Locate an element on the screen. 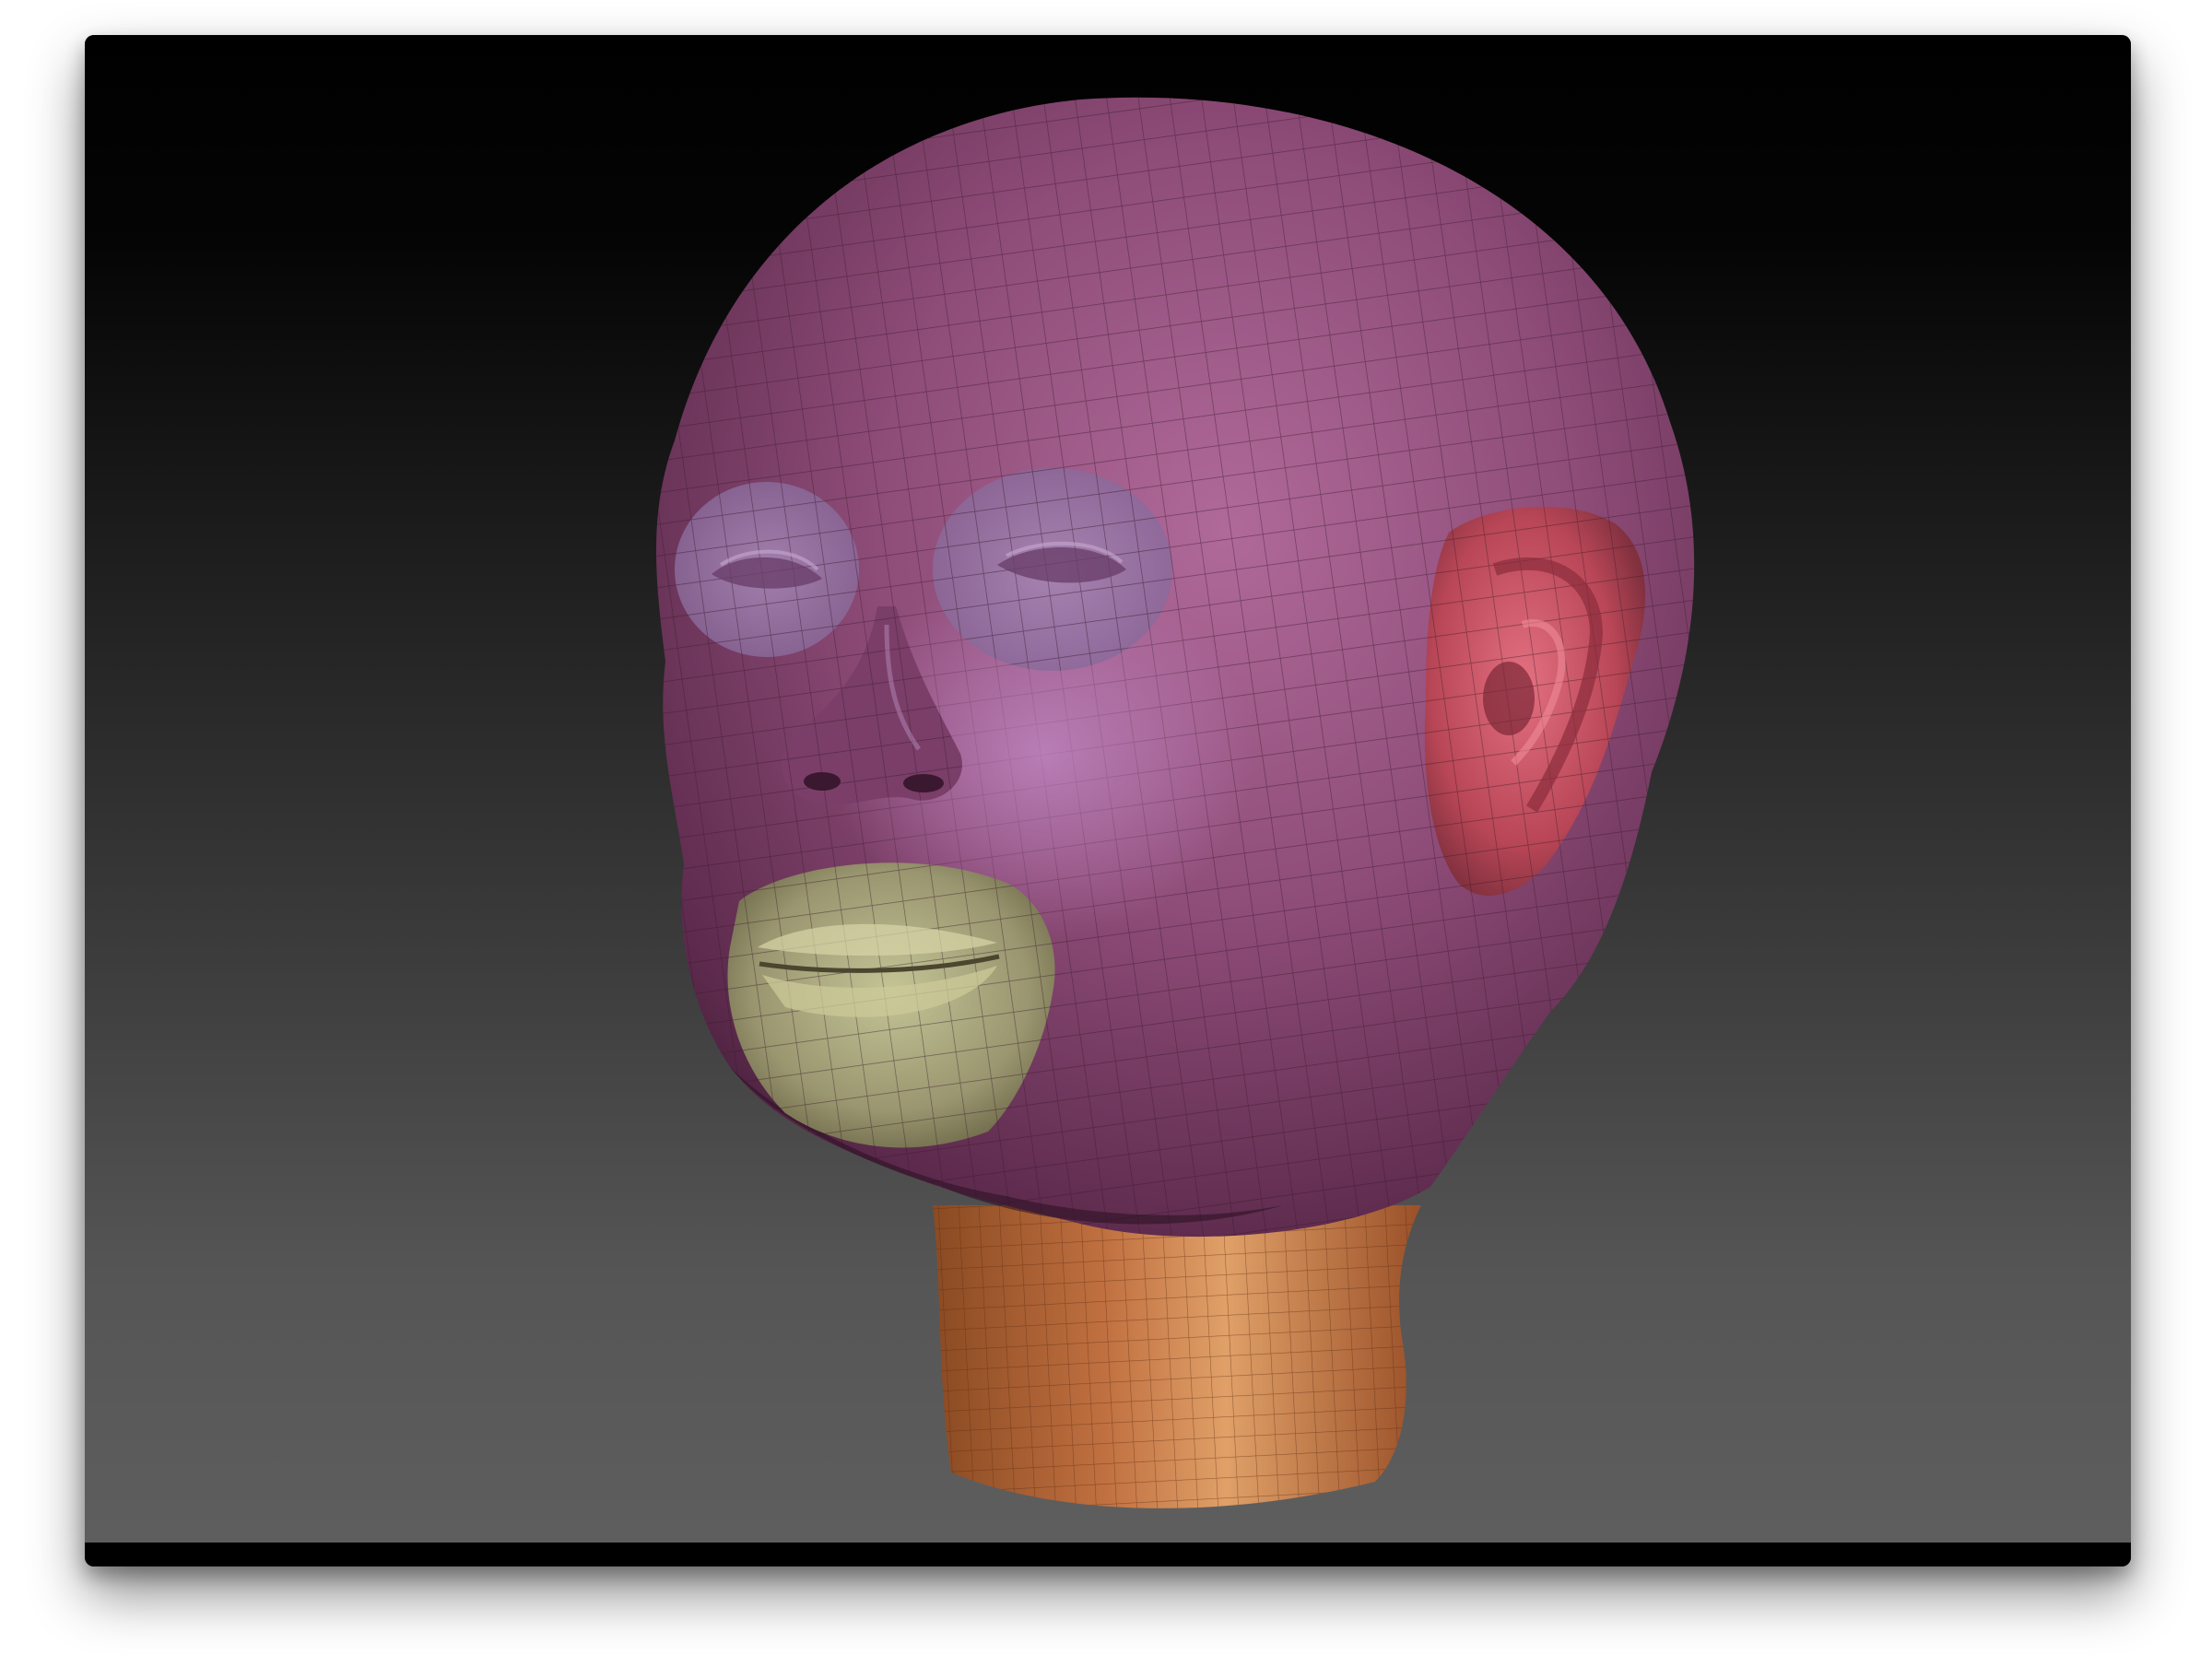 Image resolution: width=2212 pixels, height=1666 pixels. viewport-bottom-bar is located at coordinates (1108, 1554).